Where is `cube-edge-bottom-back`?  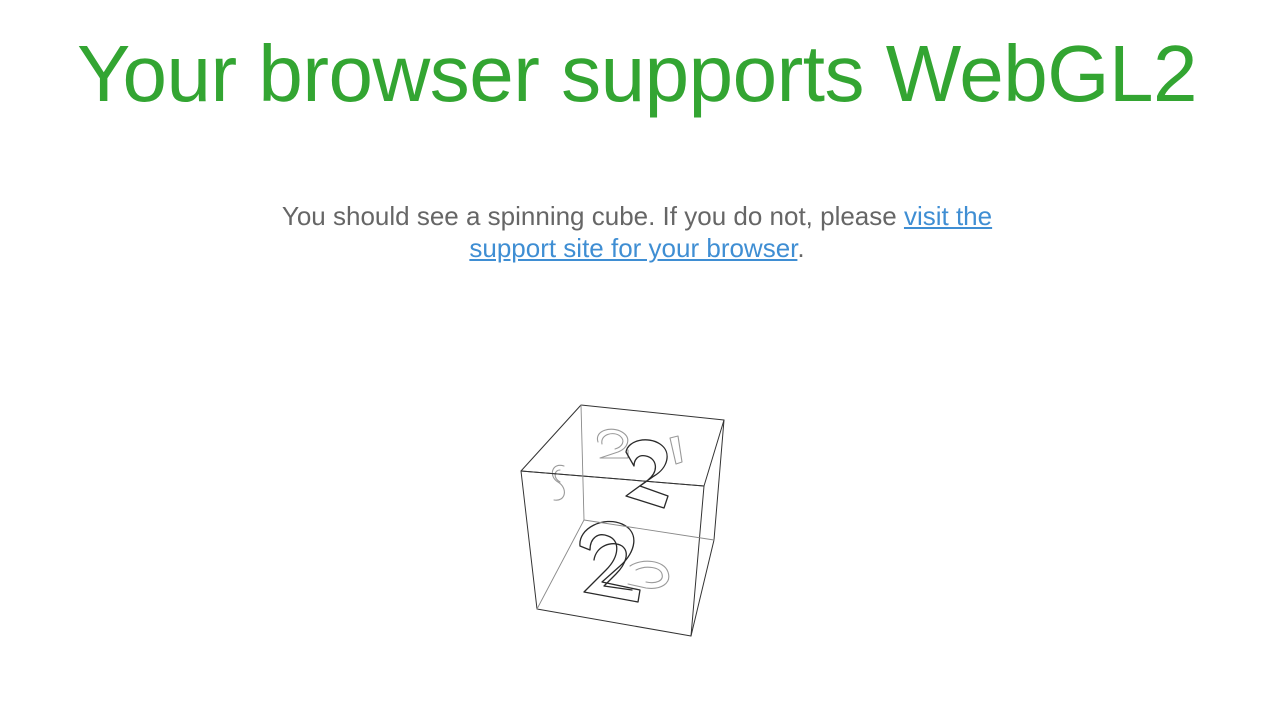
cube-edge-bottom-back is located at coordinates (649, 530).